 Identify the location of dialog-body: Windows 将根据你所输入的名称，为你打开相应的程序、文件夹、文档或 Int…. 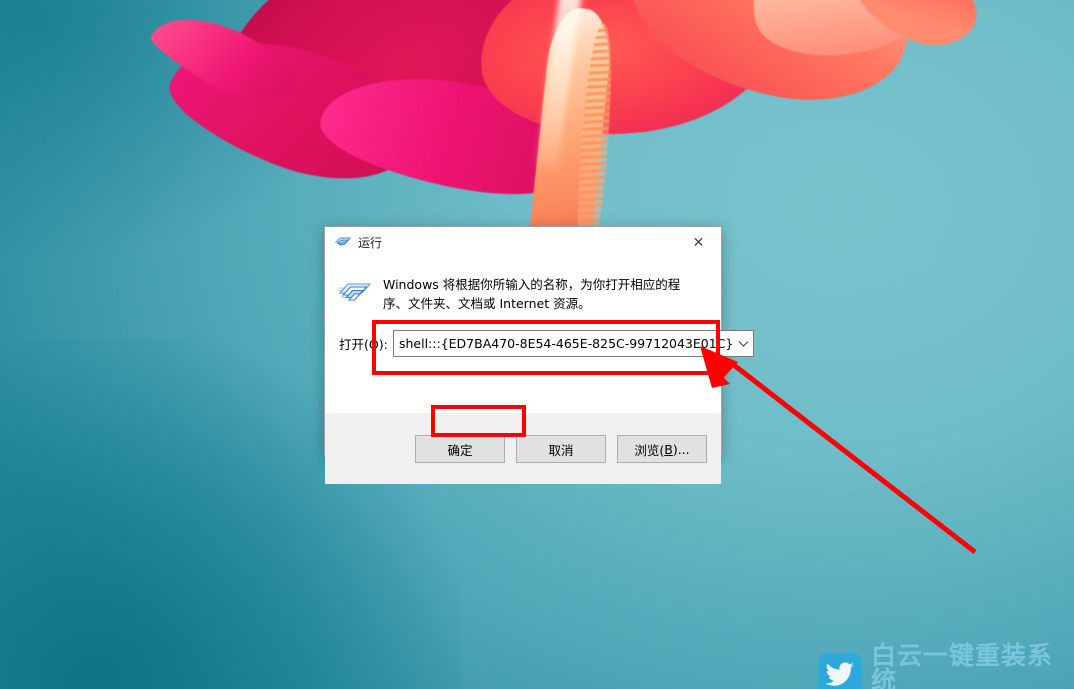
(540, 335).